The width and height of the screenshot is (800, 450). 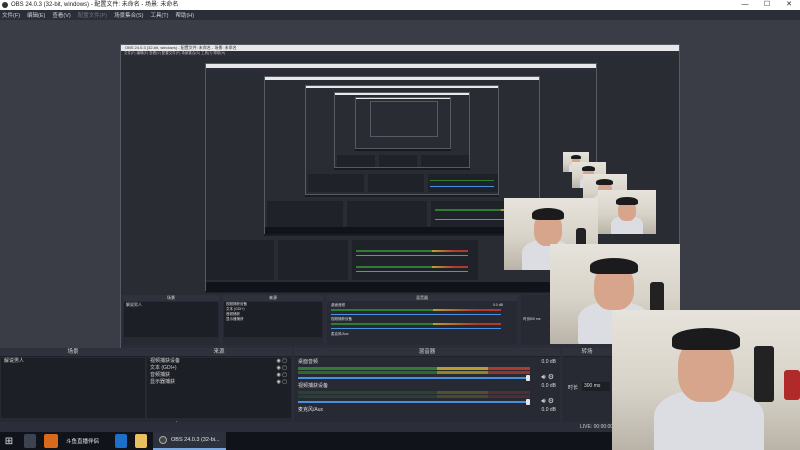 I want to click on menu-file: 文件(F), so click(x=11, y=15).